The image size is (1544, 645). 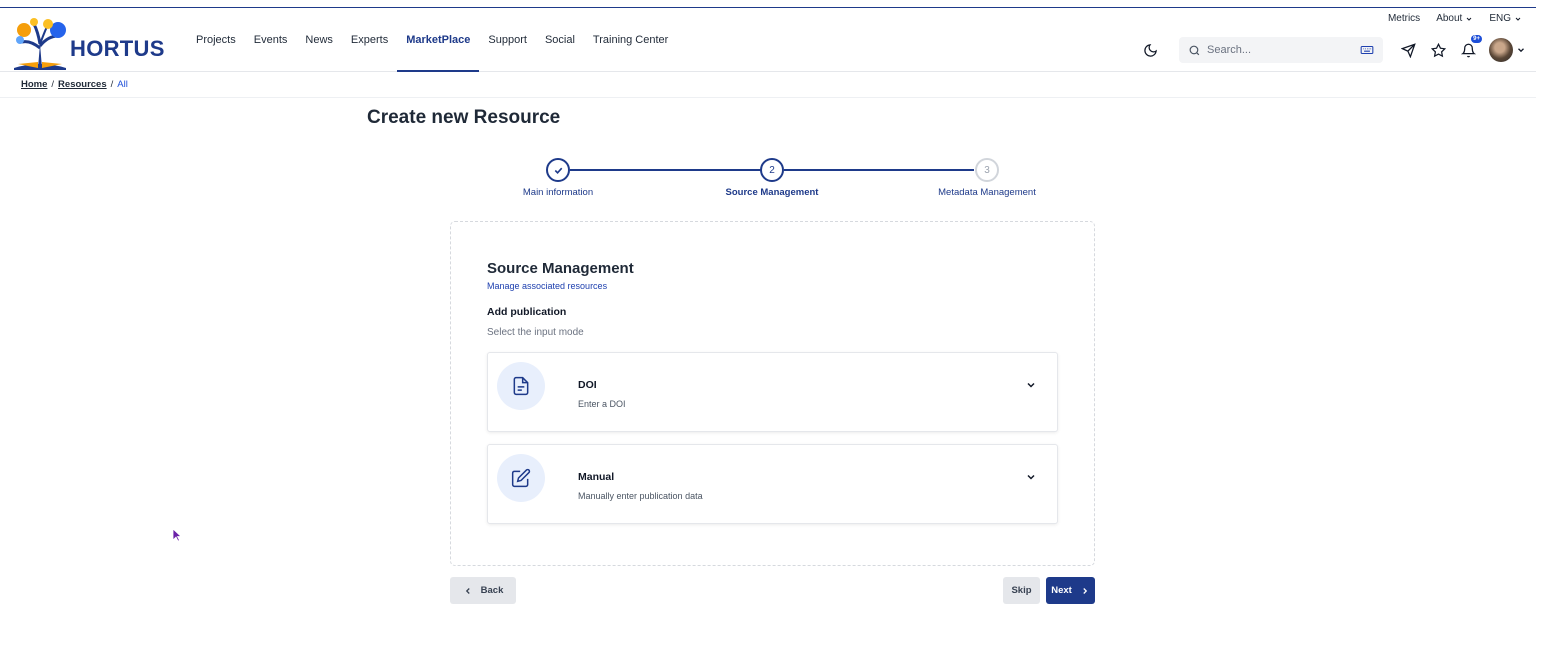 What do you see at coordinates (596, 477) in the screenshot?
I see `option-title: Manual` at bounding box center [596, 477].